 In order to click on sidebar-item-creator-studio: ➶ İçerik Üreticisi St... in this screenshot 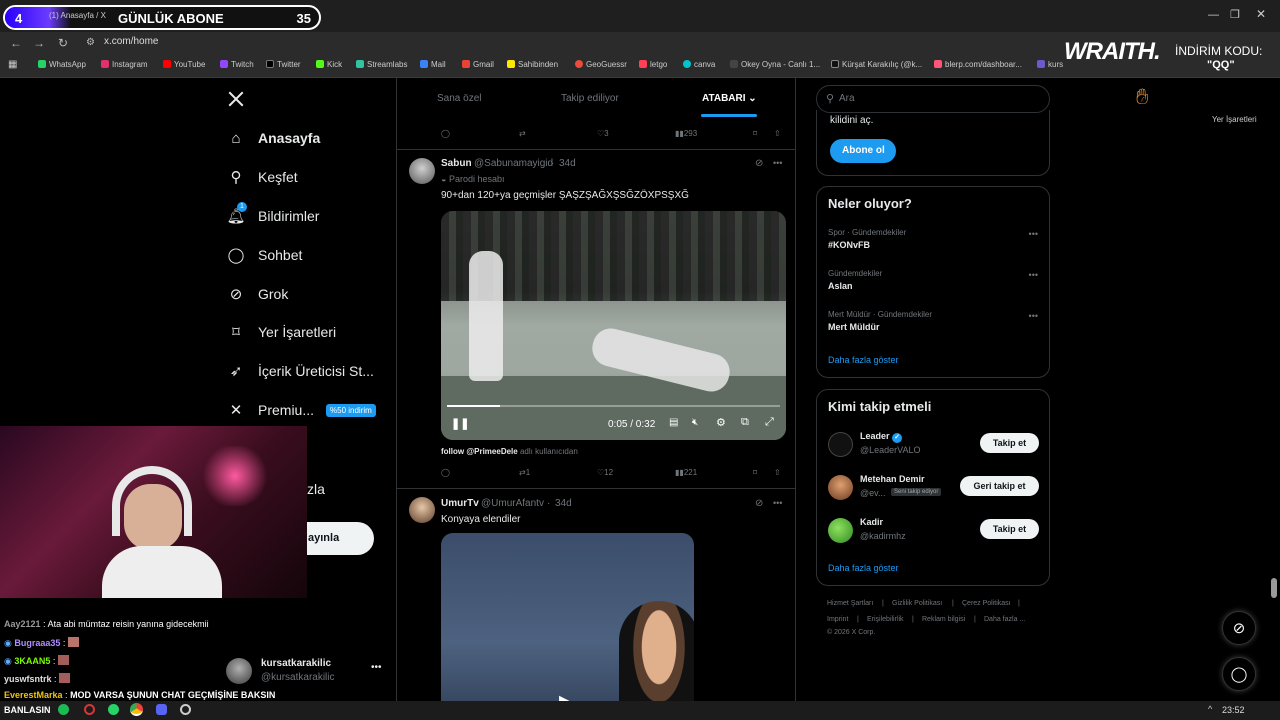, I will do `click(300, 371)`.